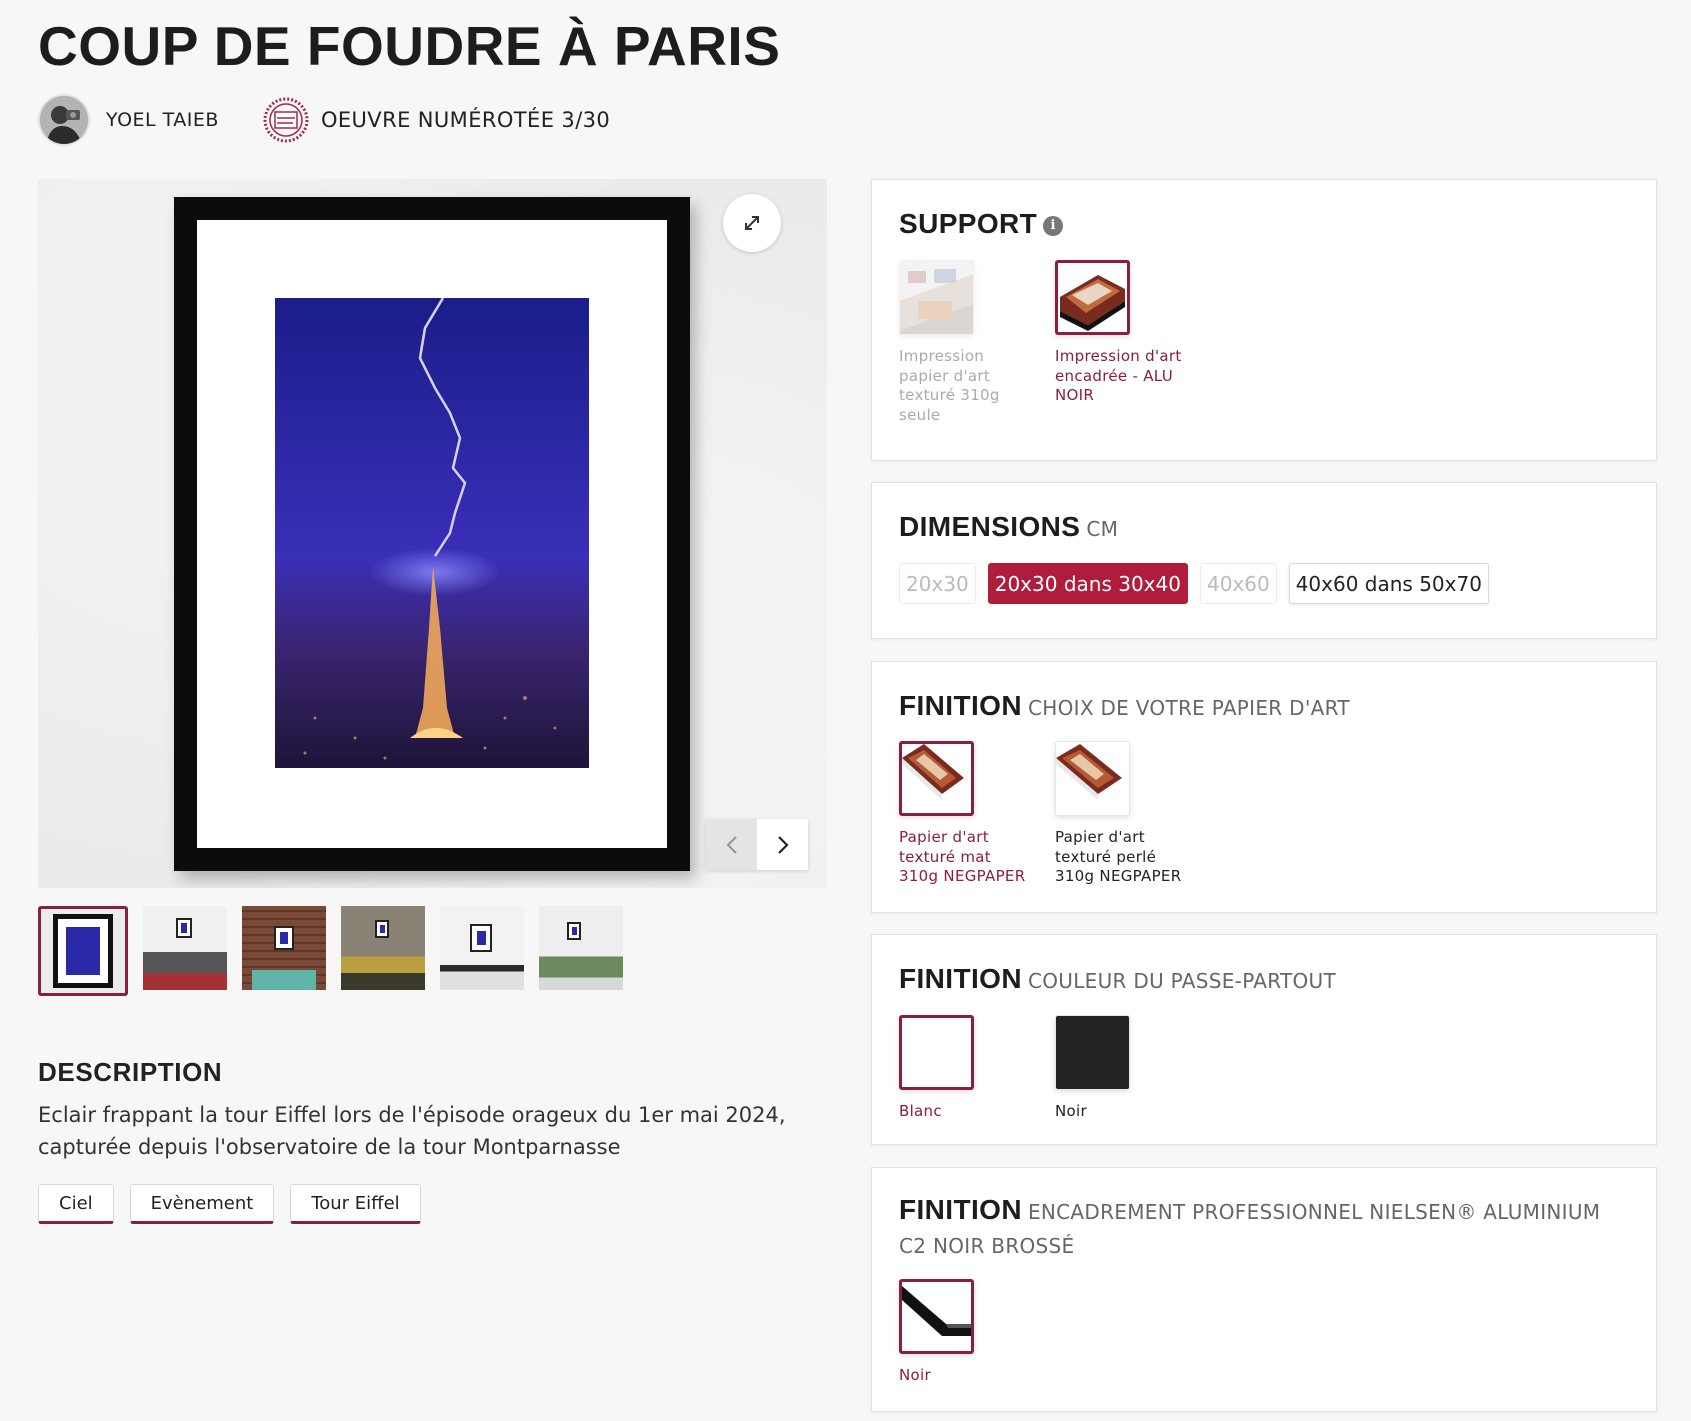 The image size is (1691, 1421). I want to click on previous-image-button, so click(731, 844).